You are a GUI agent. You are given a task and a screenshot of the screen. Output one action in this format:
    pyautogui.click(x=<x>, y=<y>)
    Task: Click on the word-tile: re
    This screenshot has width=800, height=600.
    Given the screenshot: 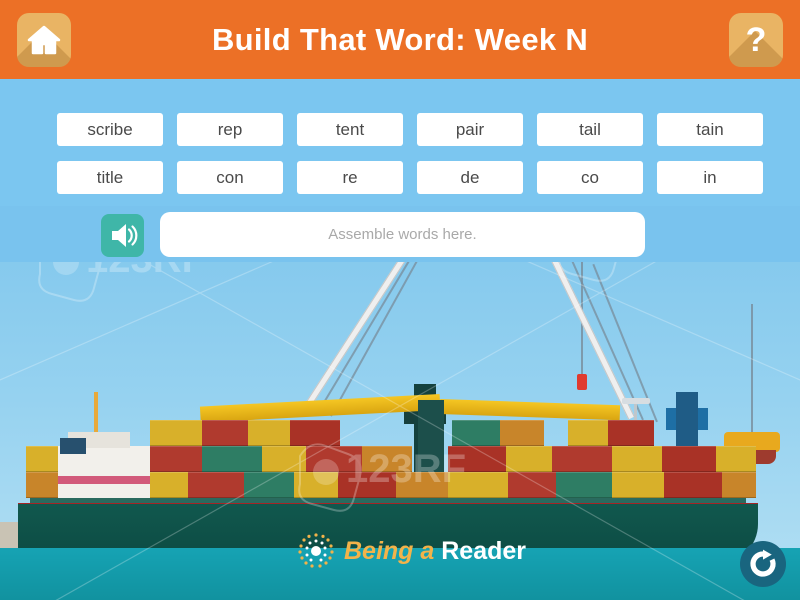 What is the action you would take?
    pyautogui.click(x=350, y=177)
    